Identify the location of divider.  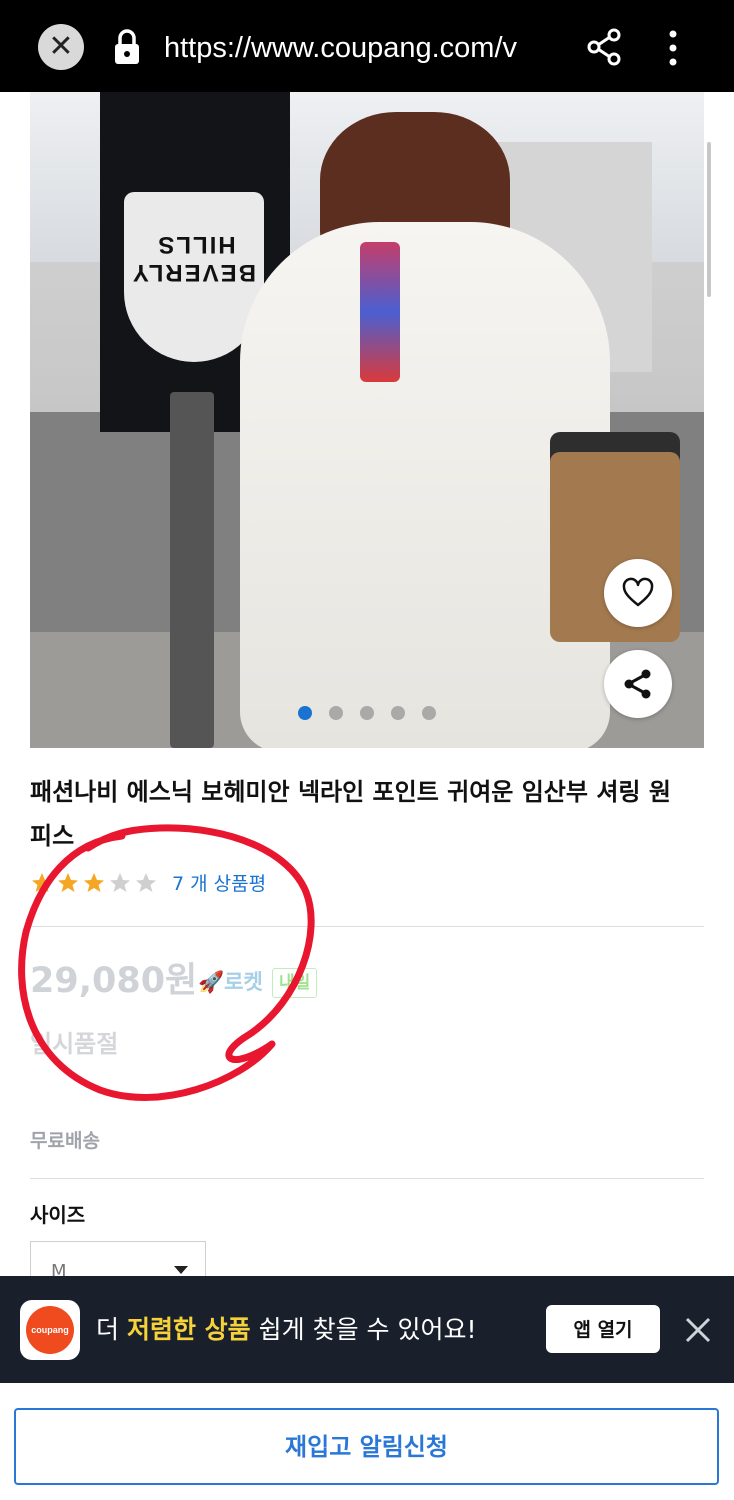
(367, 1178).